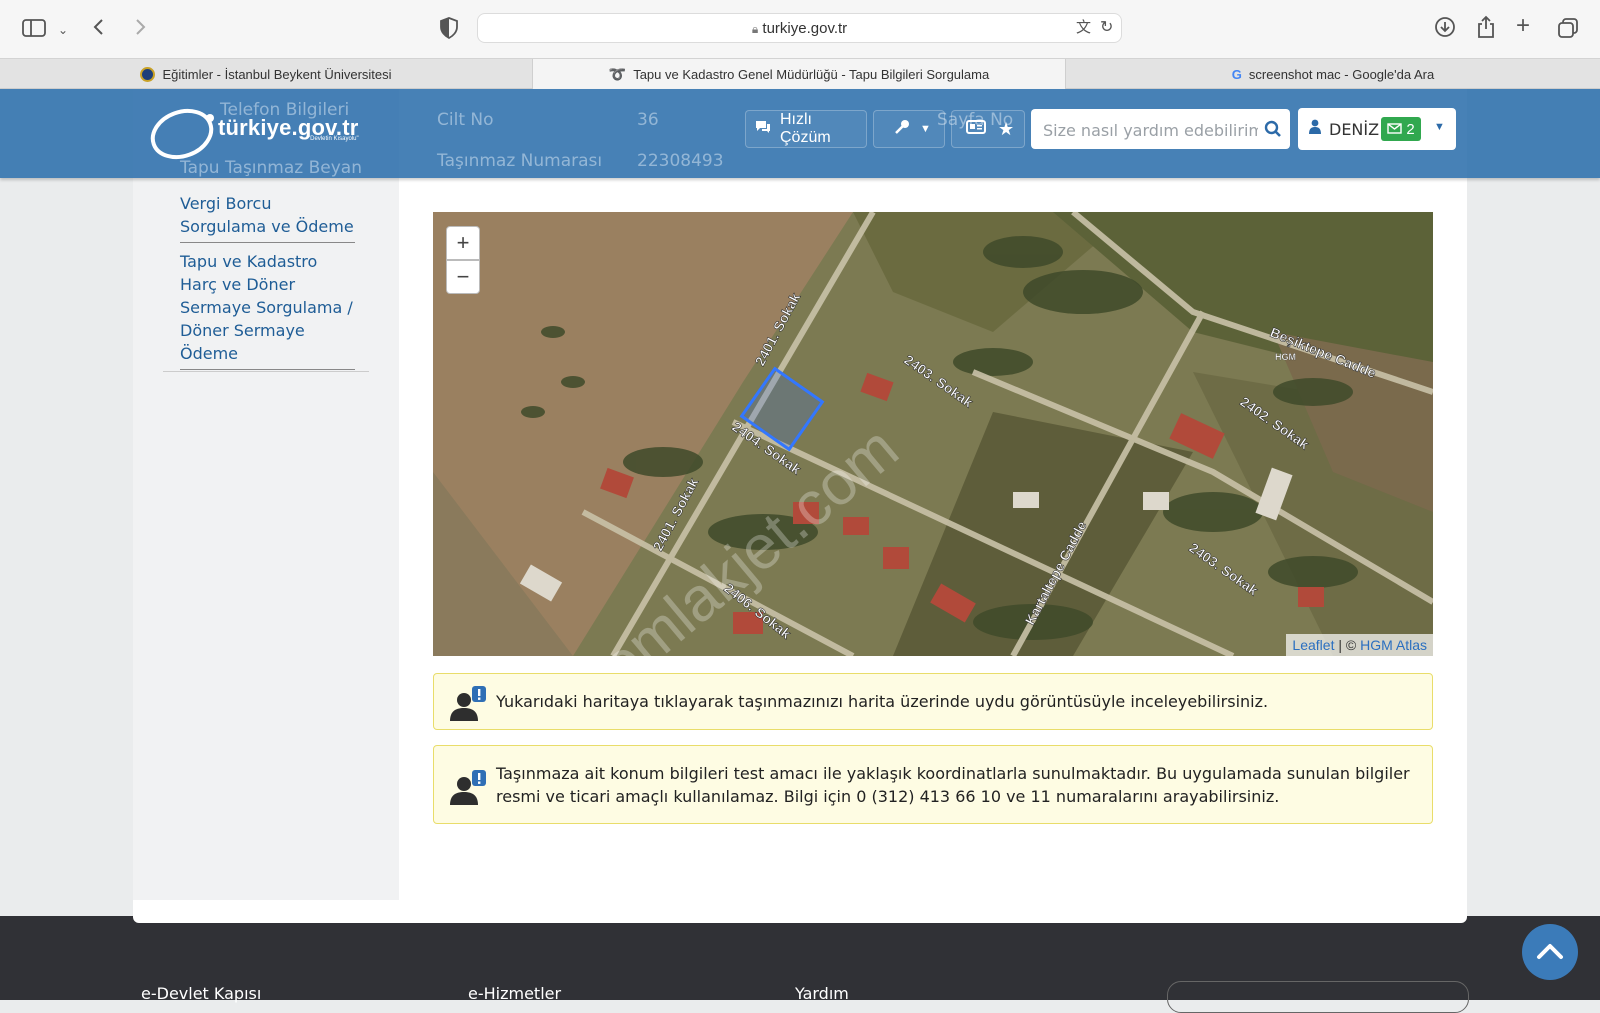 This screenshot has width=1600, height=1013. I want to click on search-input, so click(1150, 130).